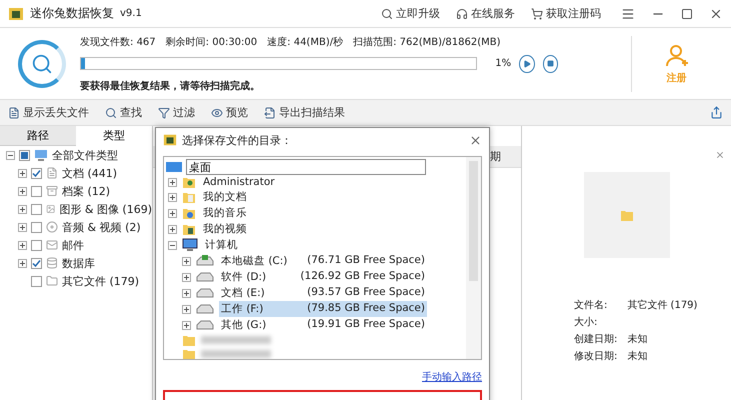 The height and width of the screenshot is (400, 731). Describe the element at coordinates (637, 339) in the screenshot. I see `field-value: 未知` at that location.